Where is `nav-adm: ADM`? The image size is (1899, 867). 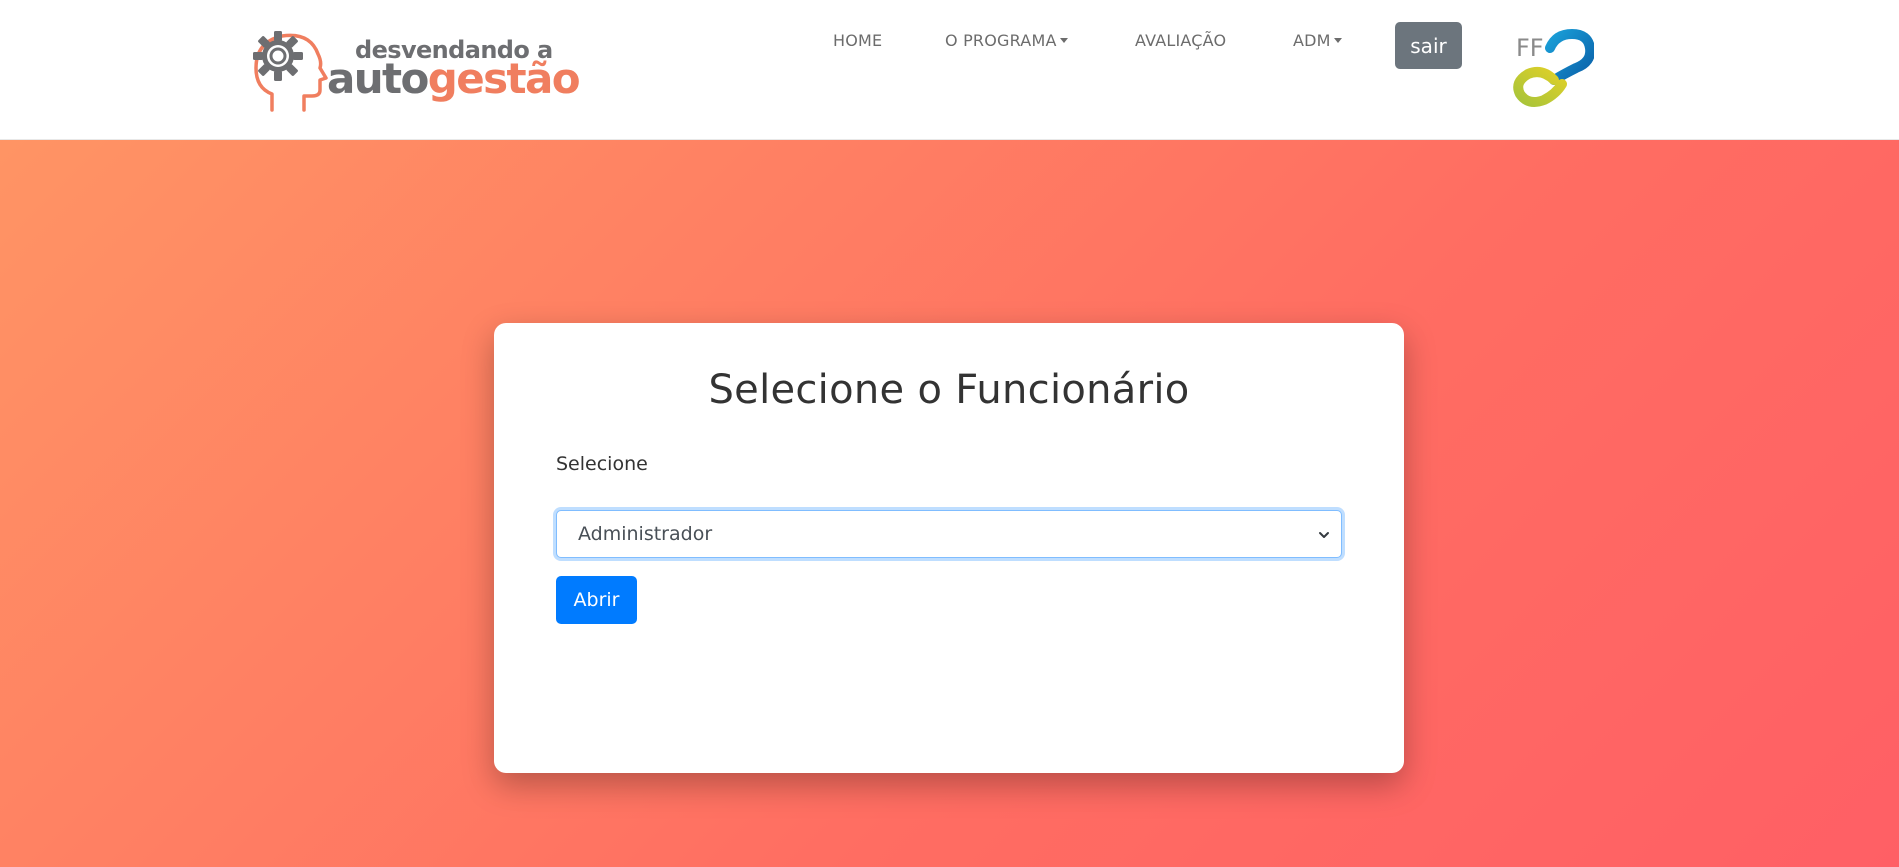
nav-adm: ADM is located at coordinates (1317, 40).